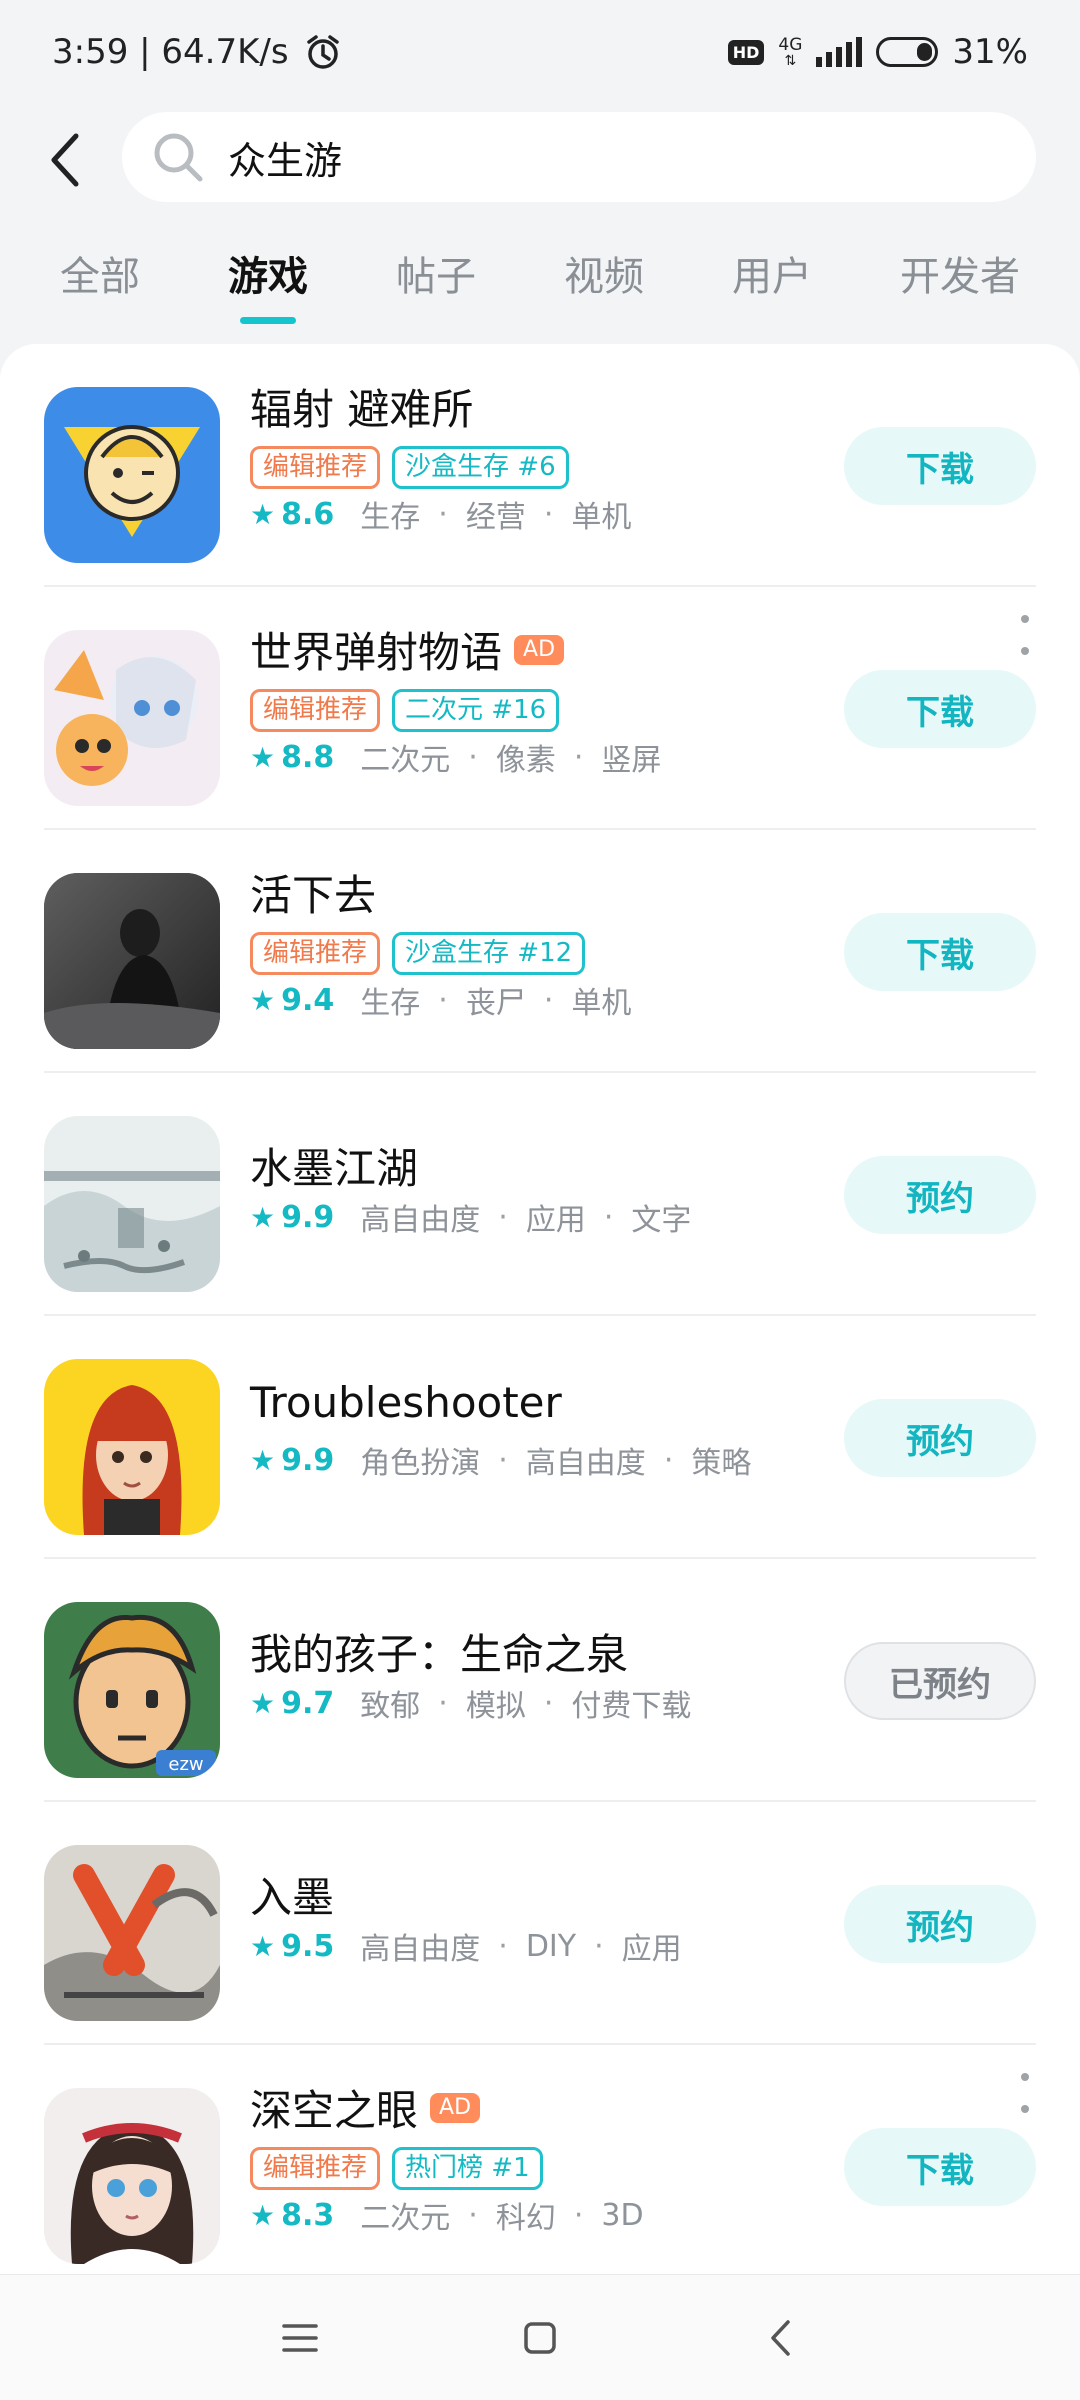 The image size is (1080, 2400). What do you see at coordinates (990, 52) in the screenshot?
I see `battery-percent: 31%` at bounding box center [990, 52].